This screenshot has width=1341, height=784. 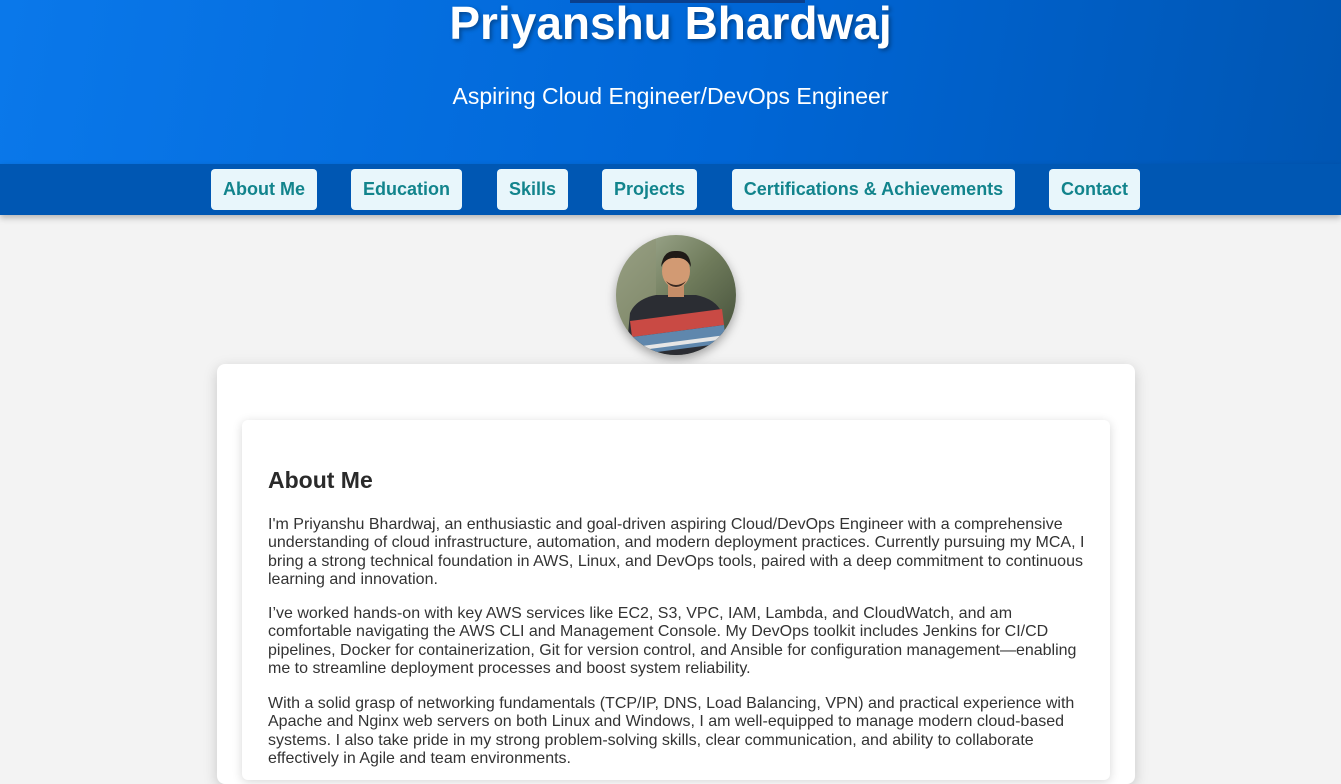 I want to click on profile-photo, so click(x=676, y=295).